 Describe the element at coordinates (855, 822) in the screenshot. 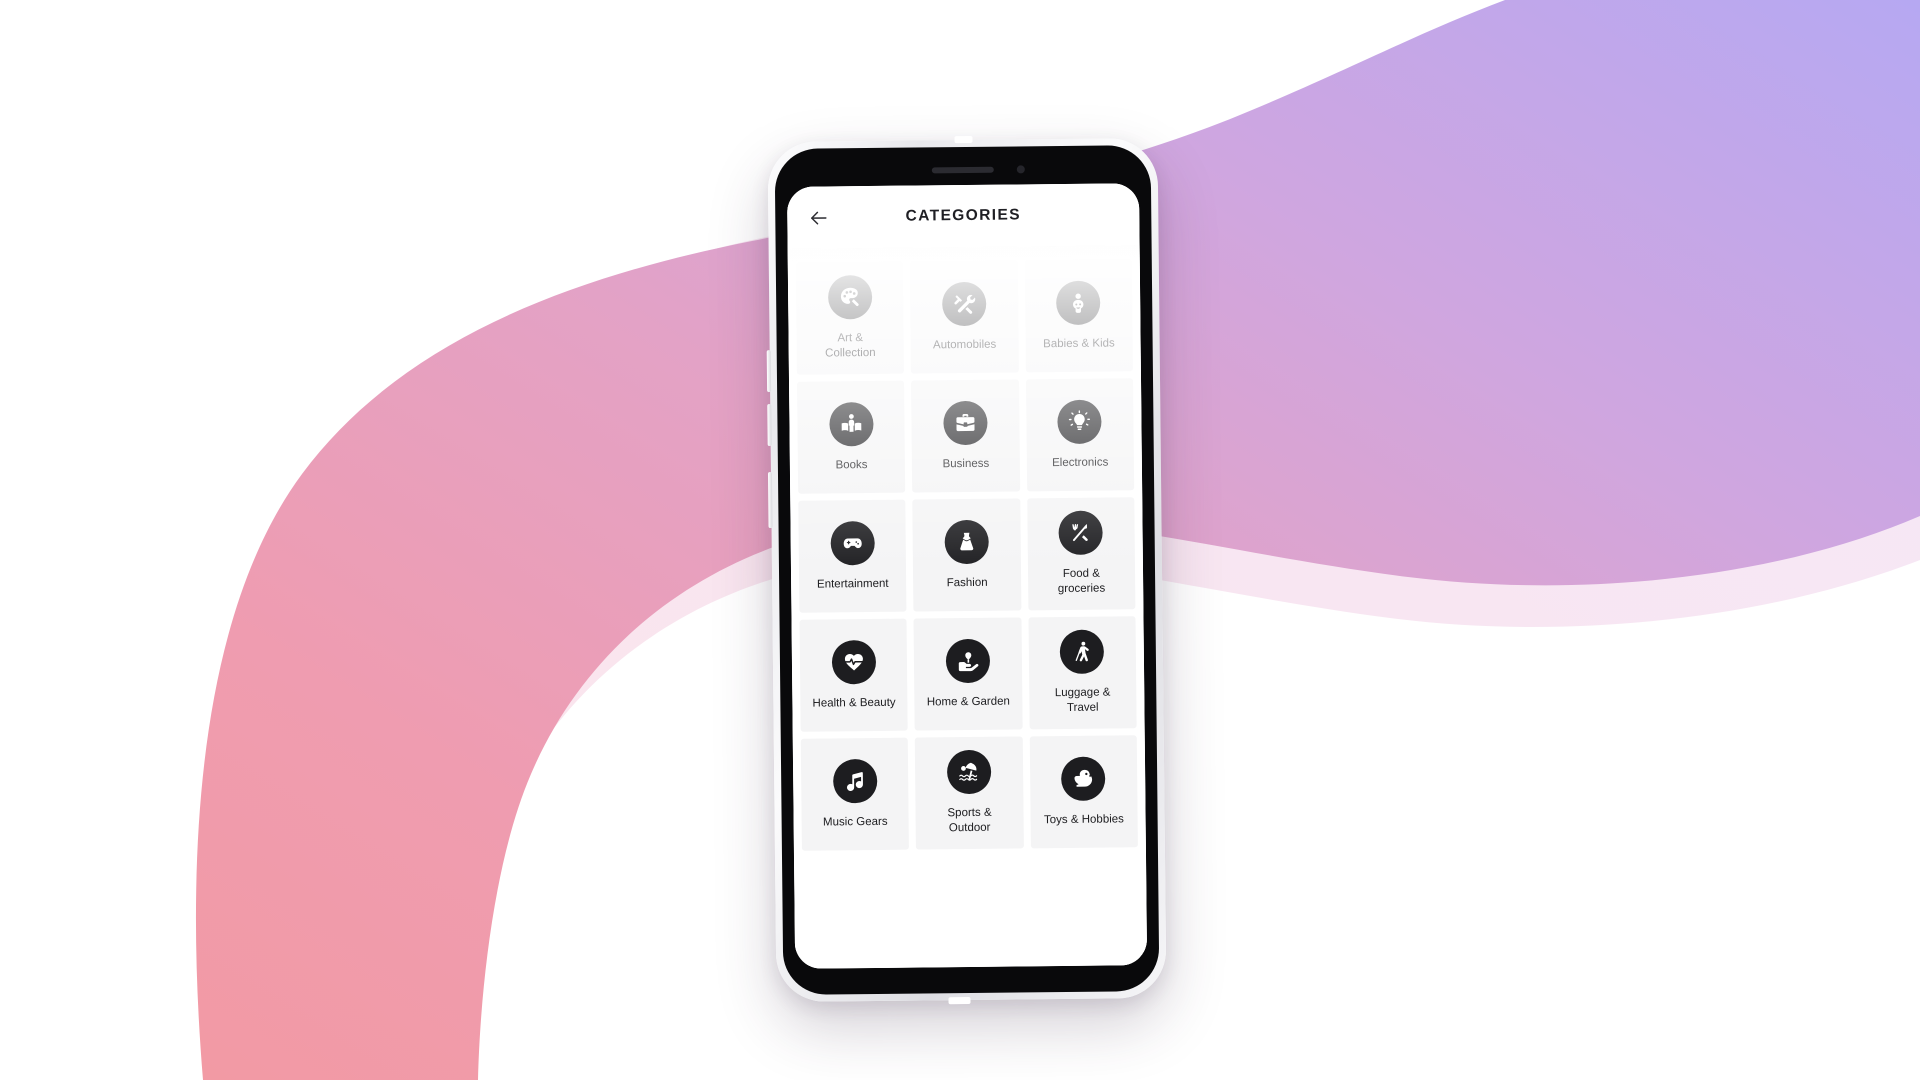

I see `category-label: Music Gears` at that location.